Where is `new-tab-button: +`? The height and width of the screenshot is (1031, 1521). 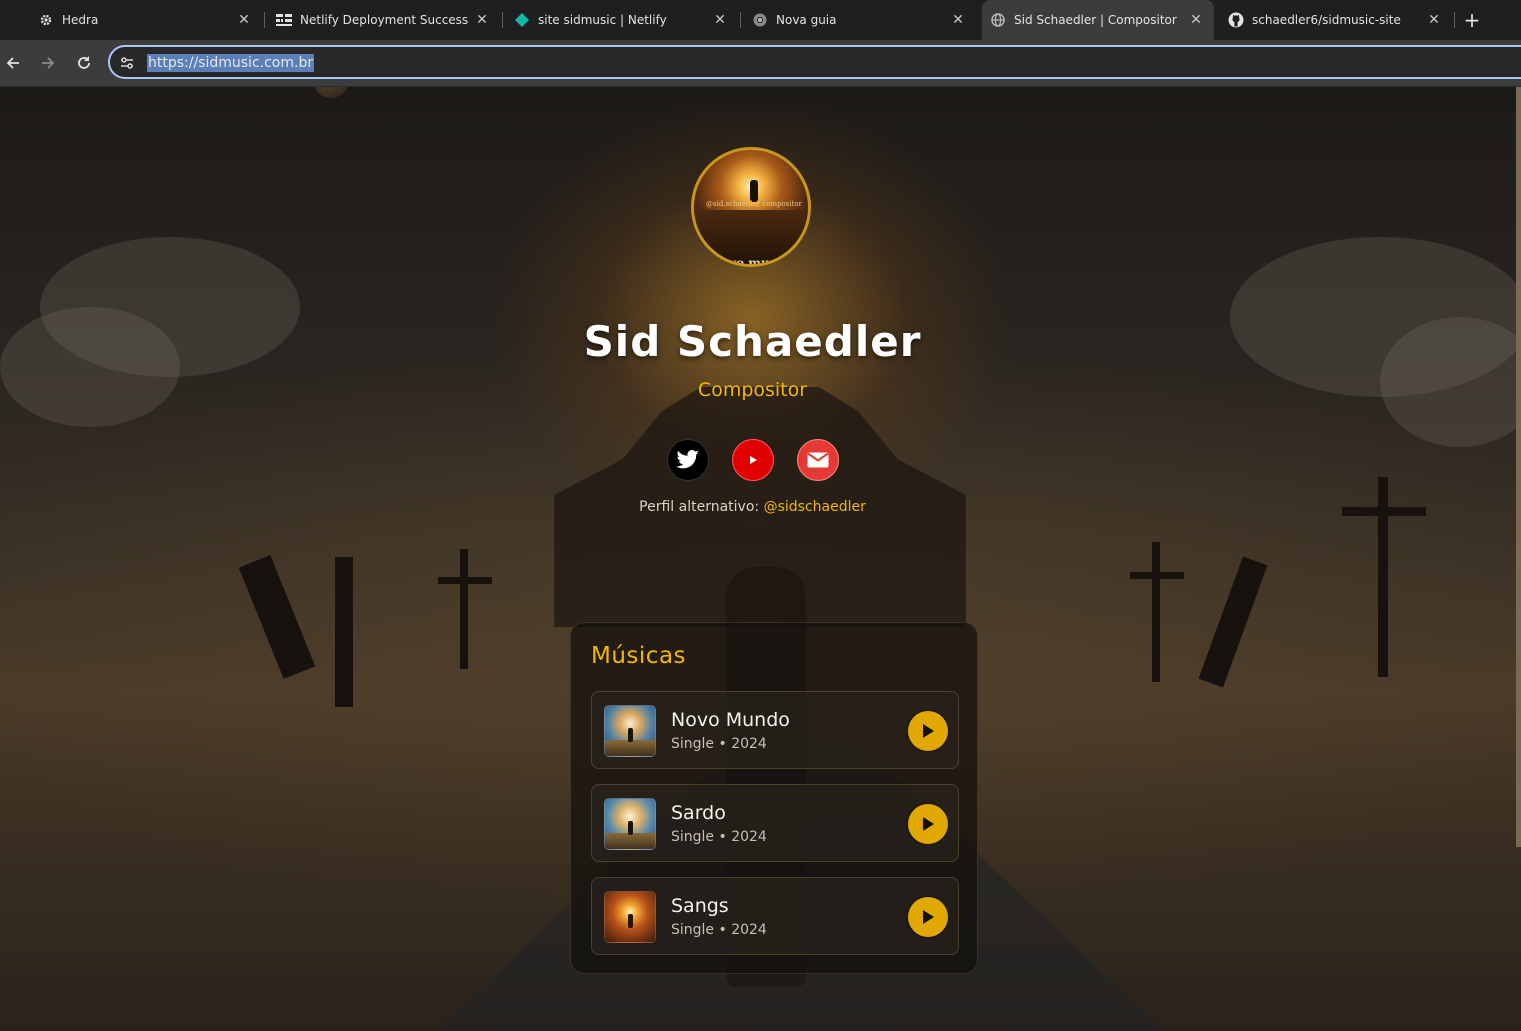 new-tab-button: + is located at coordinates (1472, 20).